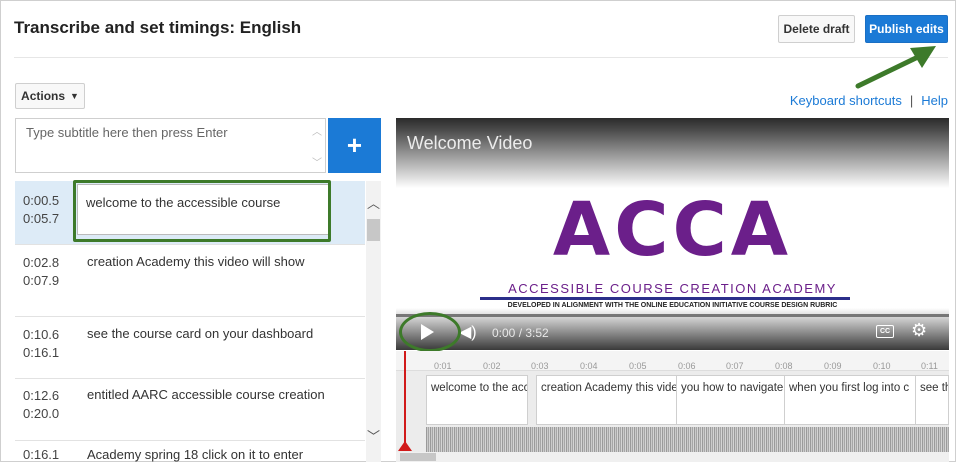 This screenshot has width=956, height=462. I want to click on subtitle-start-time: 0:16.1, so click(41, 454).